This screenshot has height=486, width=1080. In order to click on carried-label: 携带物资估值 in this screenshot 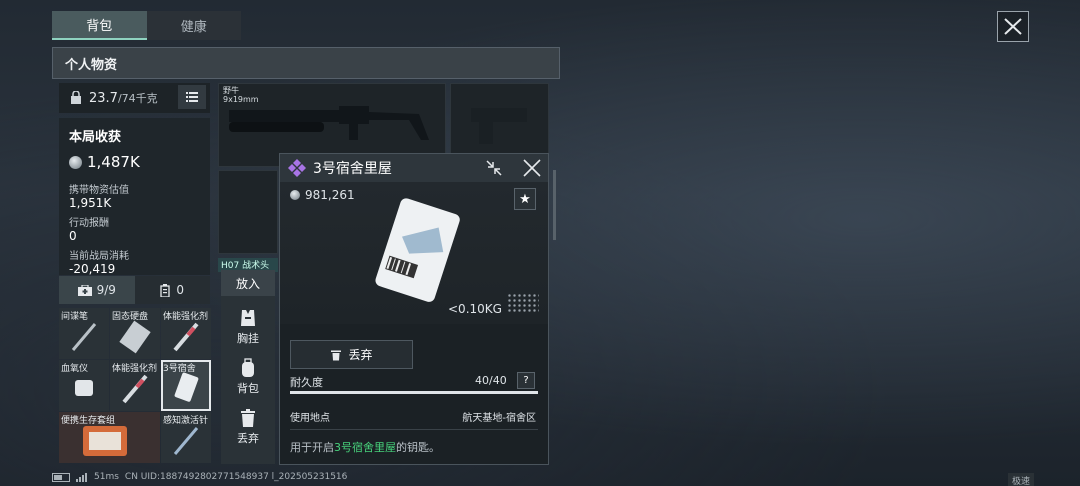, I will do `click(99, 190)`.